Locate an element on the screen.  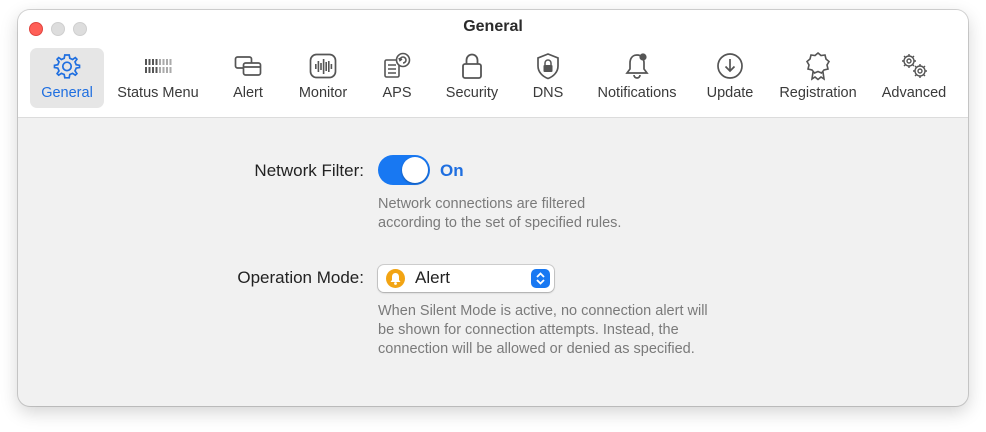
tab-label: General is located at coordinates (67, 93).